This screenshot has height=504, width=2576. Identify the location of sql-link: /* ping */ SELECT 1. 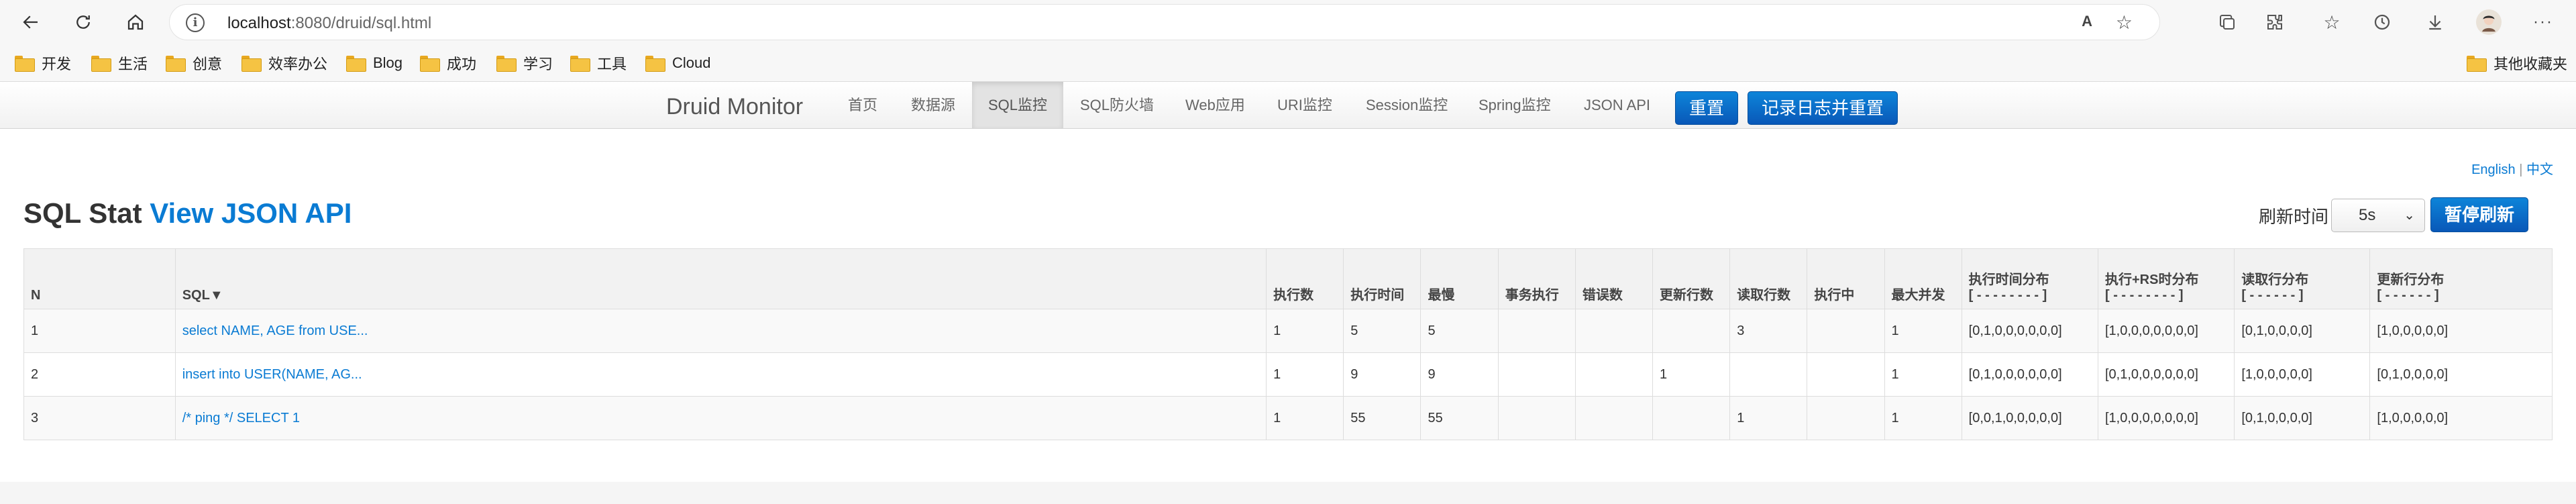
(720, 418).